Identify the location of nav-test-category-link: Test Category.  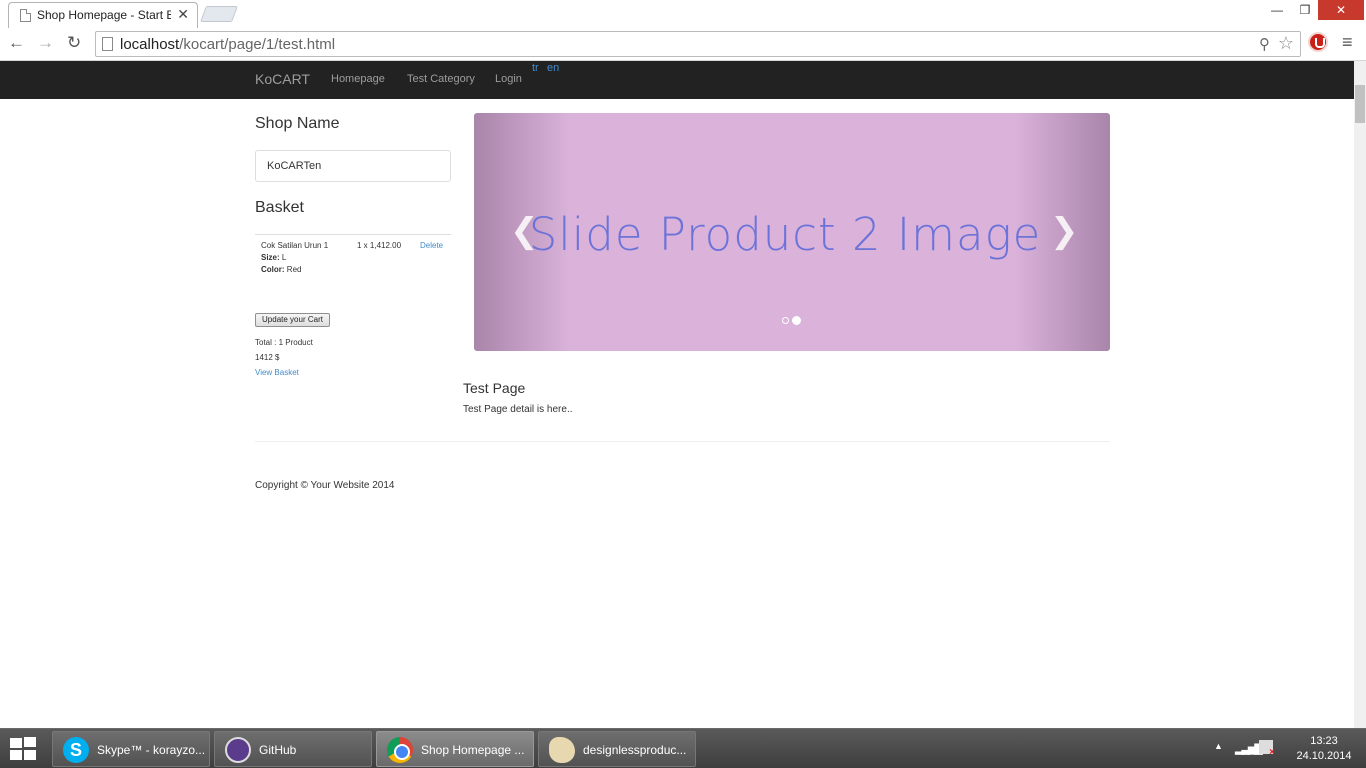
(441, 79).